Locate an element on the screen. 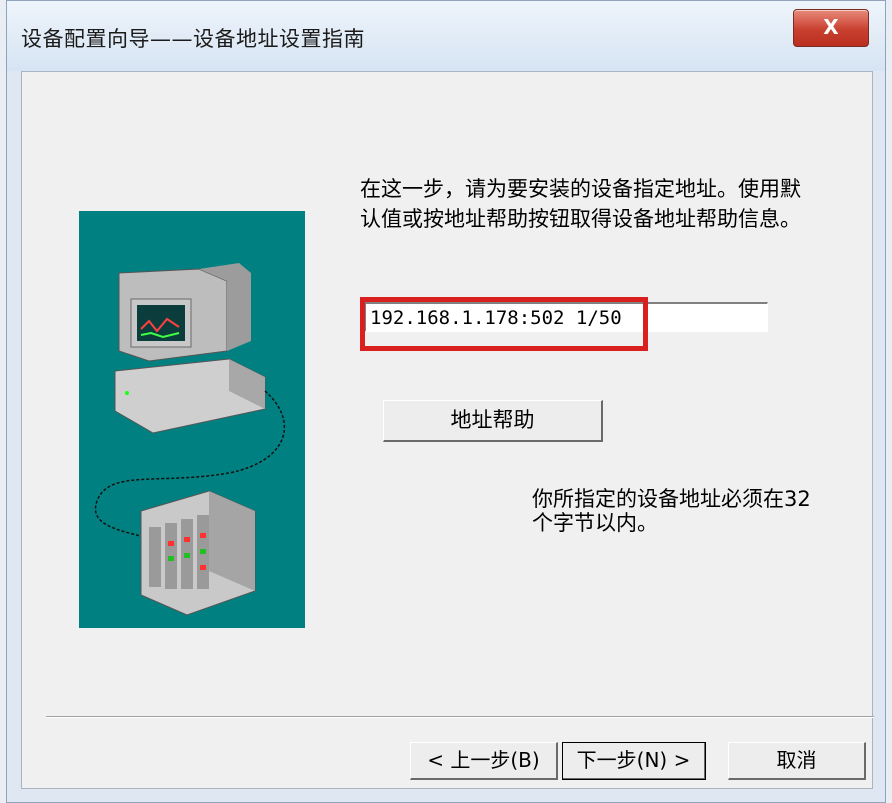  back-button: < 上一步(B) is located at coordinates (484, 761).